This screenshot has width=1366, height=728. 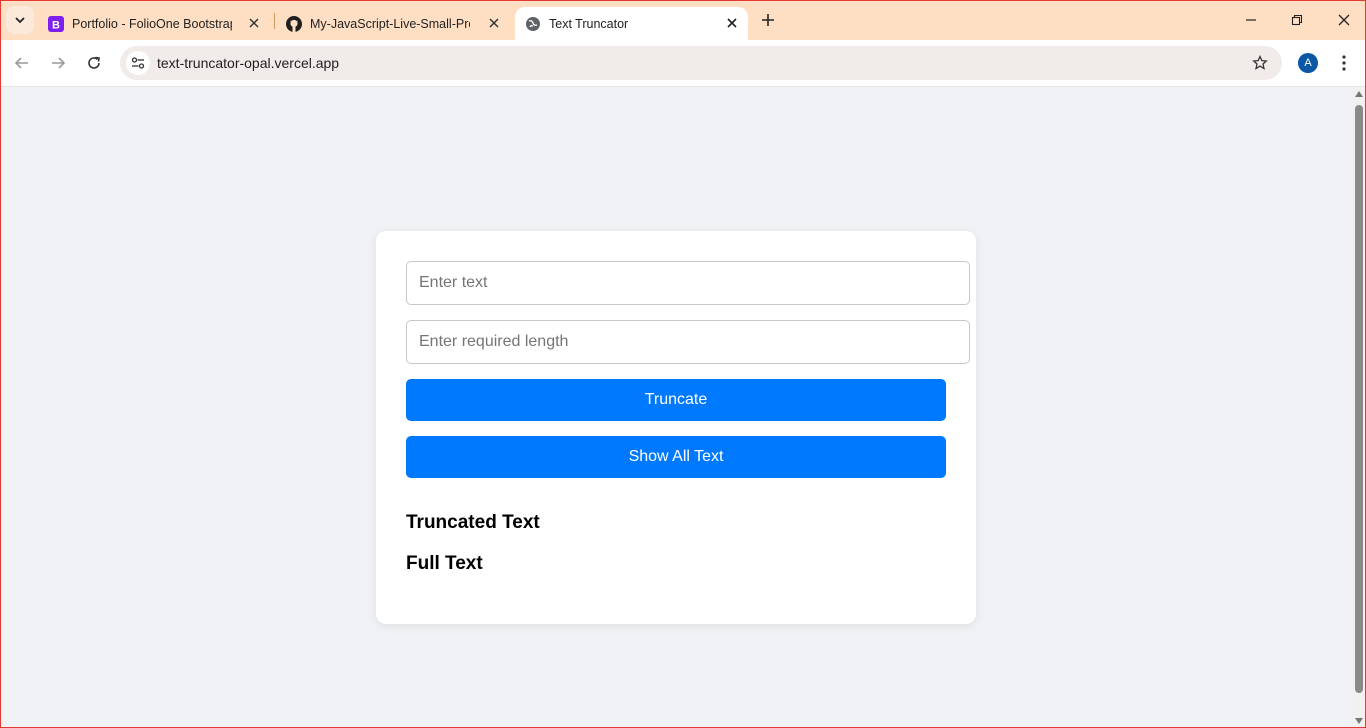 I want to click on browser-menu-button, so click(x=1344, y=63).